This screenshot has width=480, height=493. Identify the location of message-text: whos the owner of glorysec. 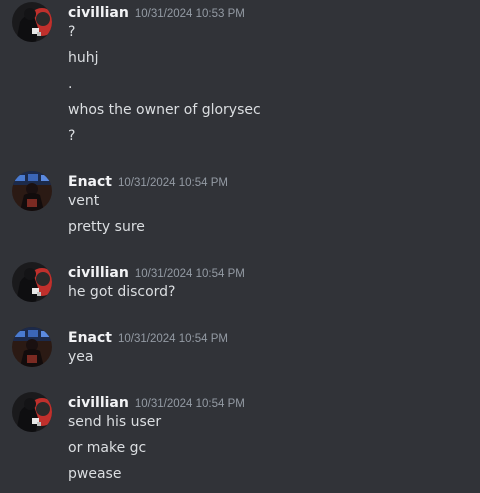
(164, 110).